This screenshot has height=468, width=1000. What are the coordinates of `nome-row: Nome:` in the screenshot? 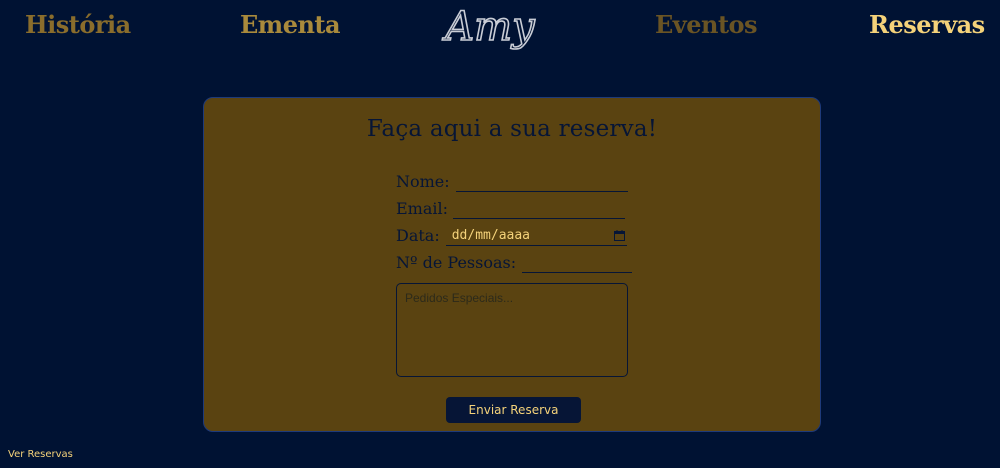 It's located at (512, 180).